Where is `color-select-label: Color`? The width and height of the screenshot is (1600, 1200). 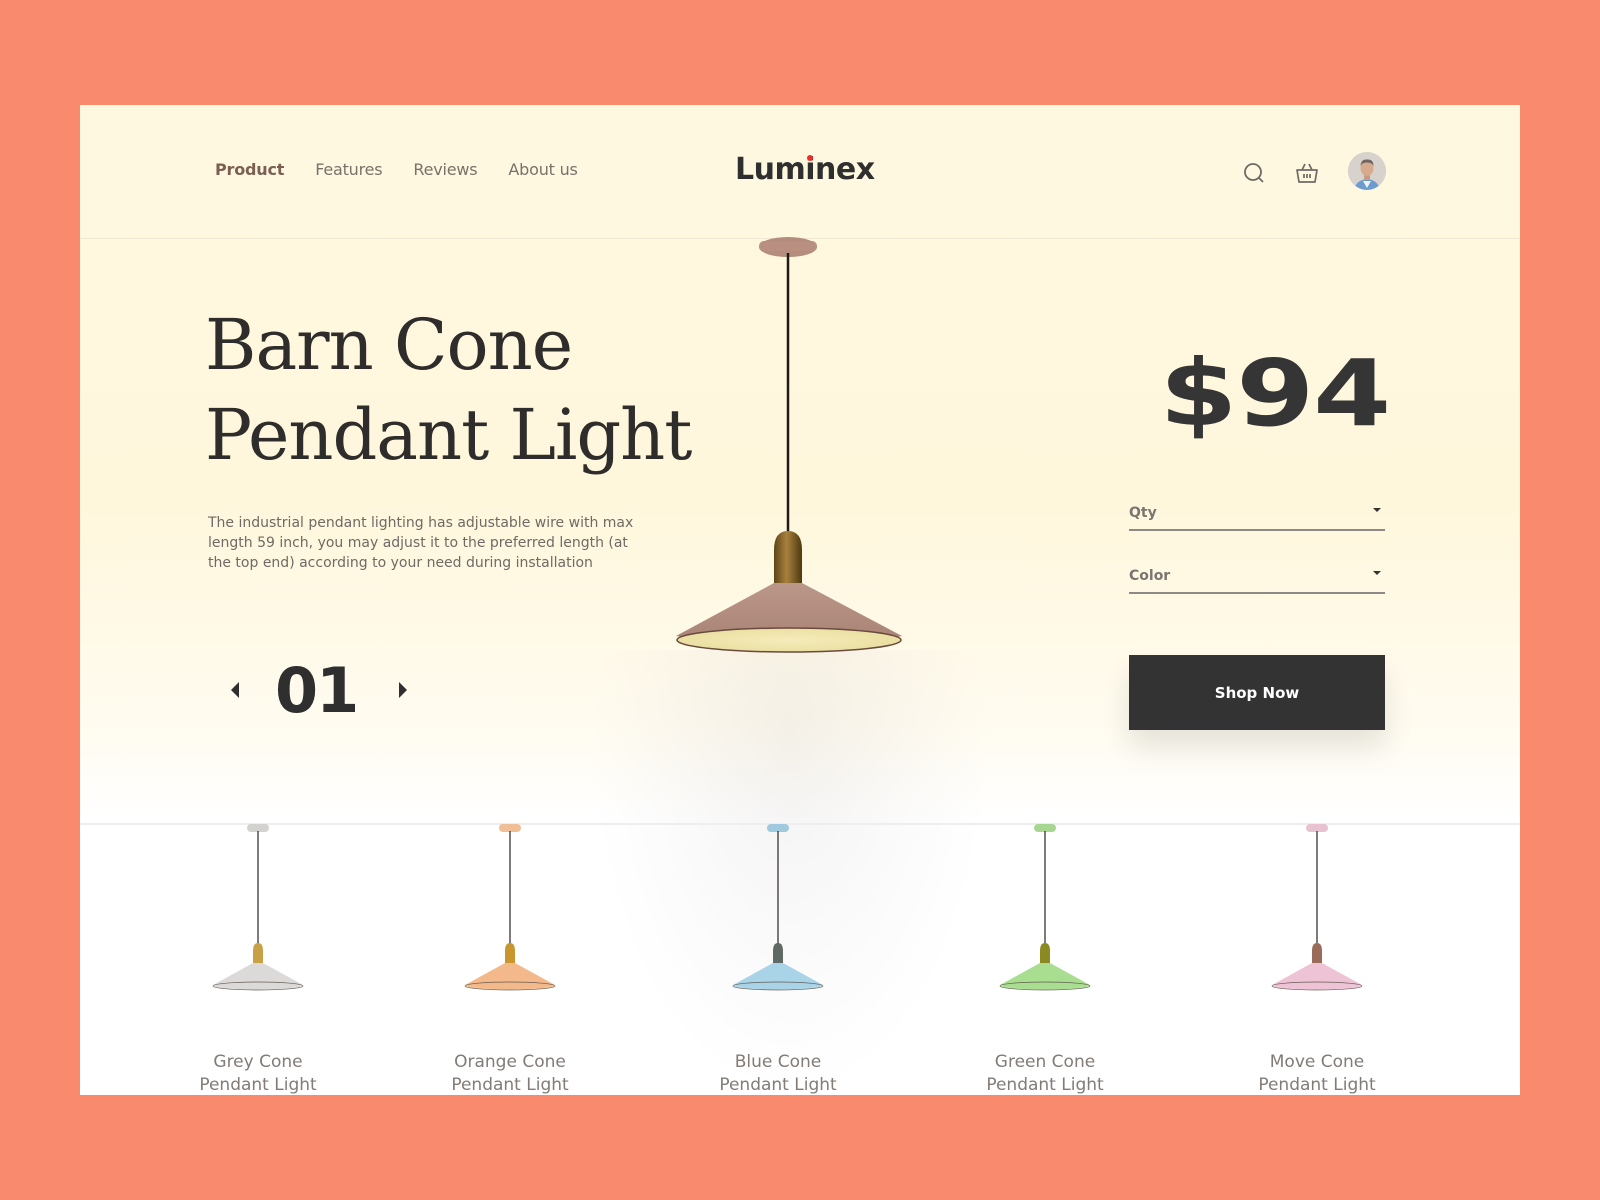
color-select-label: Color is located at coordinates (1150, 576).